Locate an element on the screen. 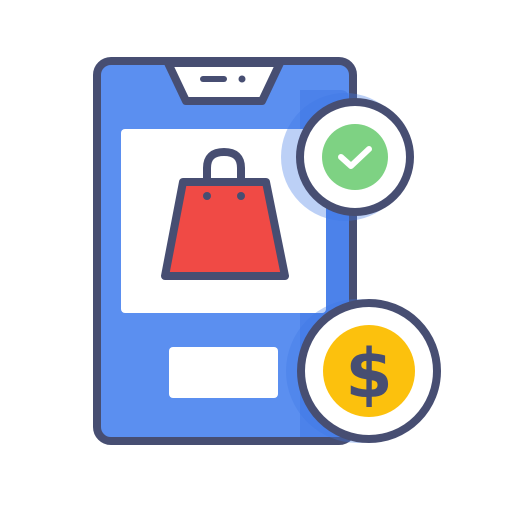 The image size is (512, 512). check-badge-inner is located at coordinates (355, 157).